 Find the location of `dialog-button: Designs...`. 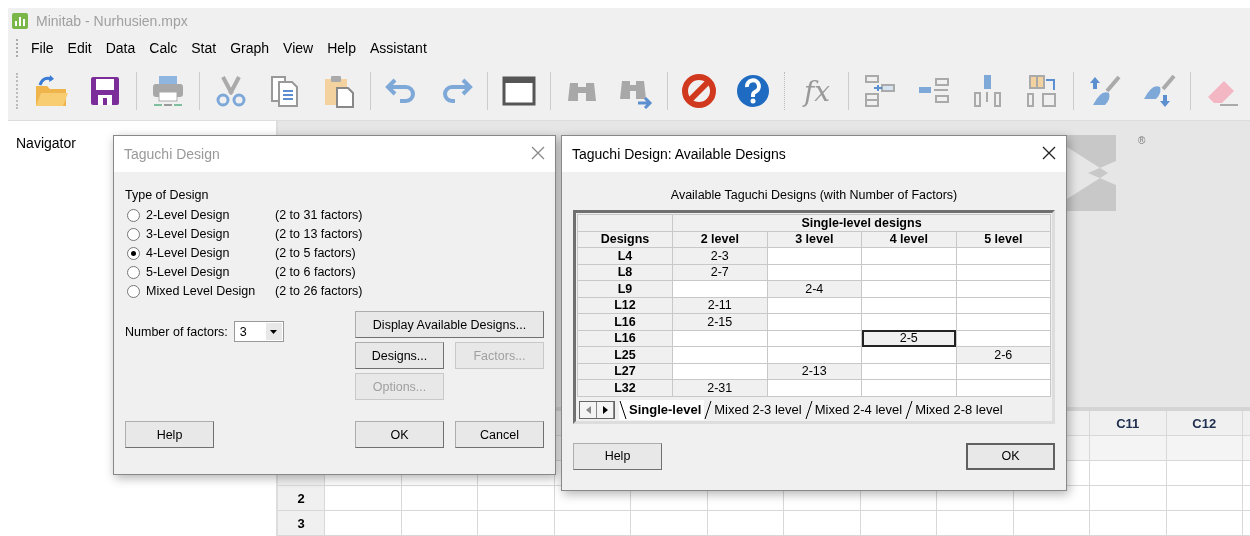

dialog-button: Designs... is located at coordinates (399, 355).